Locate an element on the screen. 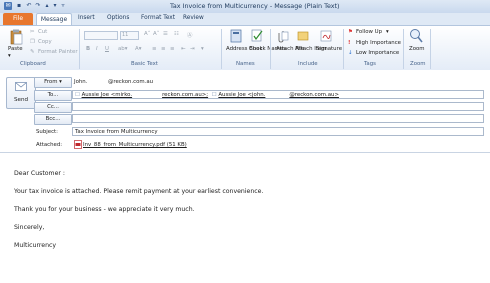  align-left-icon: ≡ is located at coordinates (154, 49).